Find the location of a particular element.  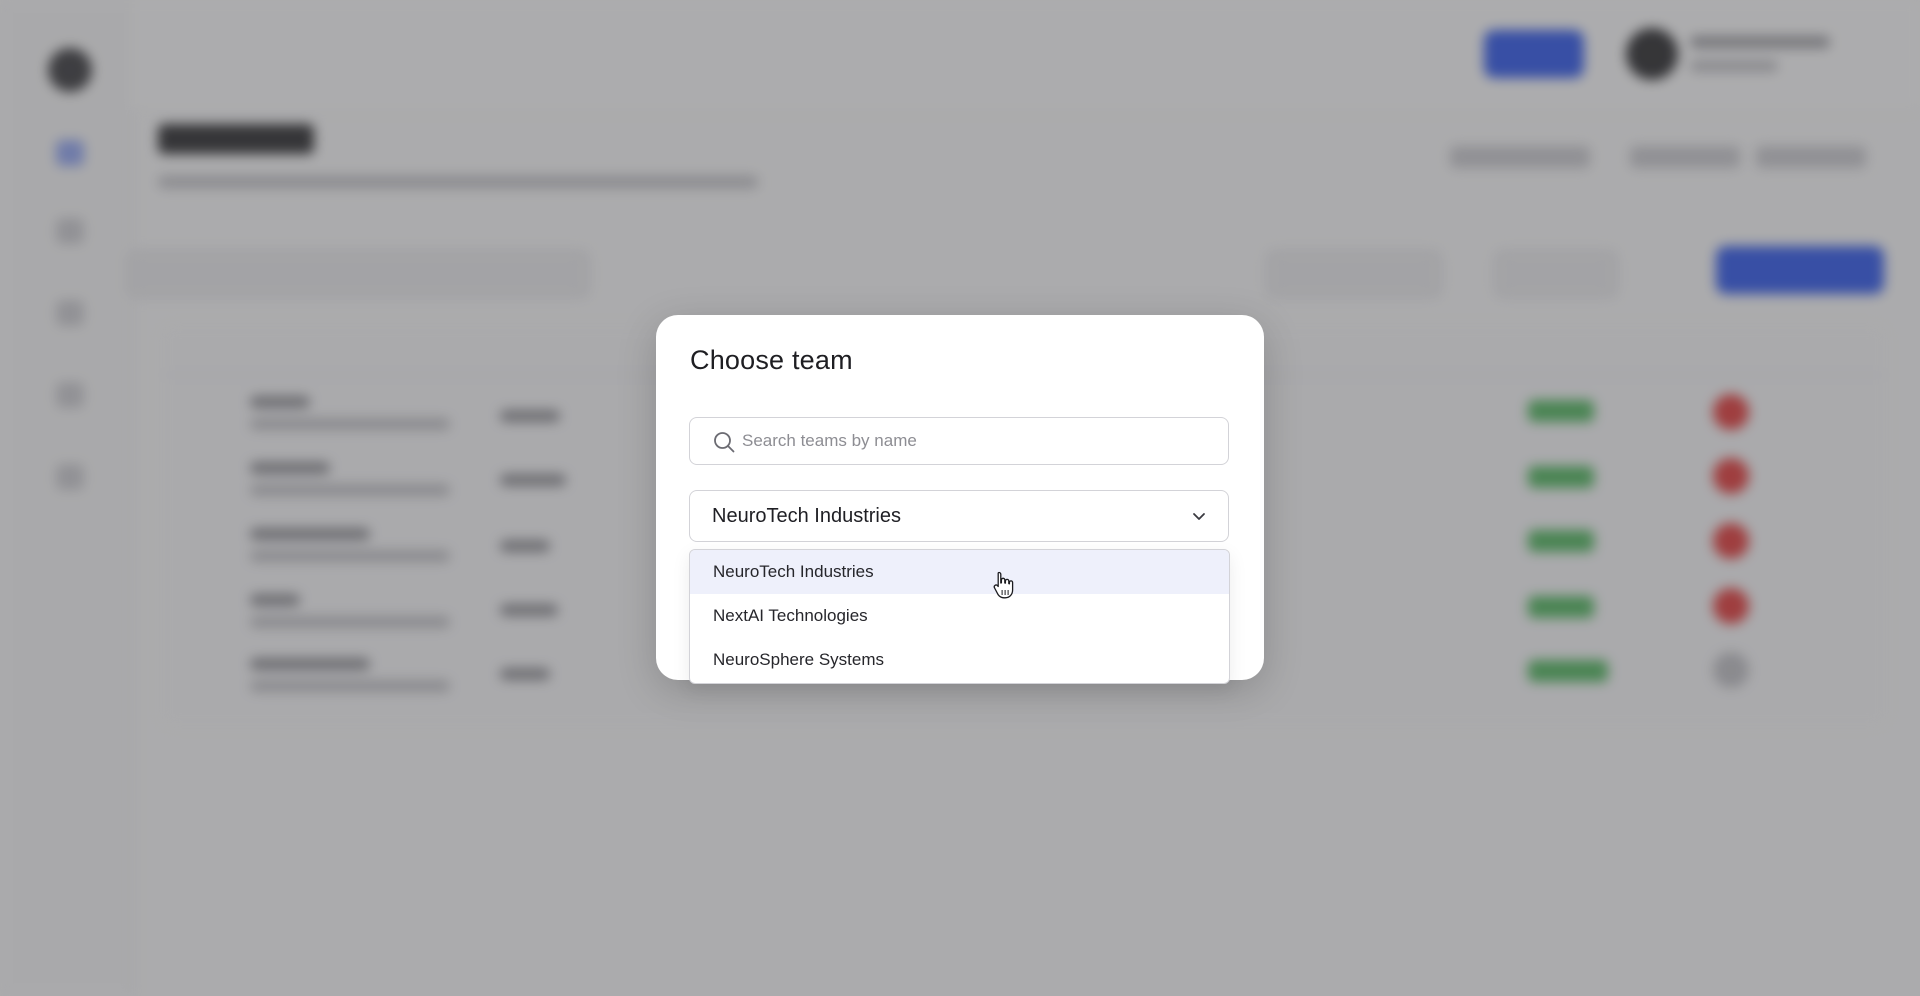

team-option-neurosphere-systems: NeuroSphere Systems is located at coordinates (959, 660).